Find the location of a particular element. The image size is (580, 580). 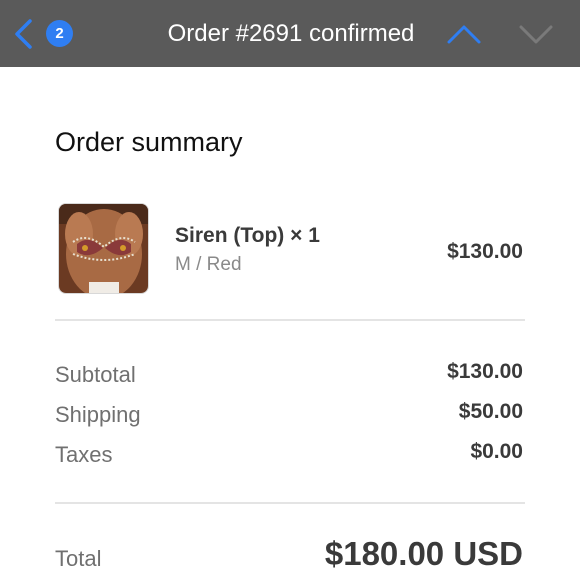

subtotal-value: $130.00 is located at coordinates (485, 371).